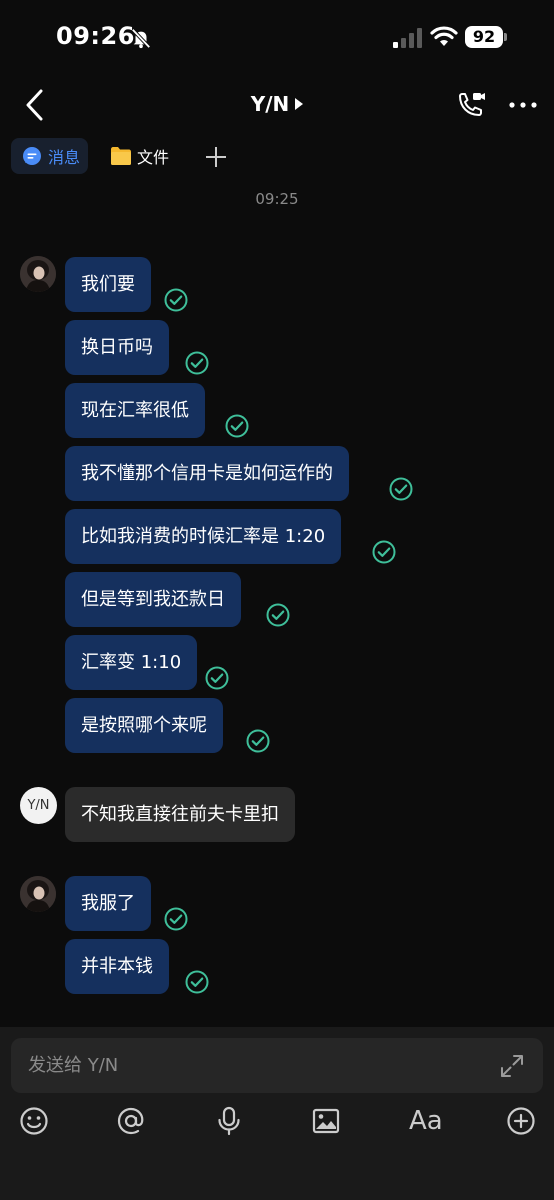  I want to click on contact-avatar: Y/N, so click(38, 805).